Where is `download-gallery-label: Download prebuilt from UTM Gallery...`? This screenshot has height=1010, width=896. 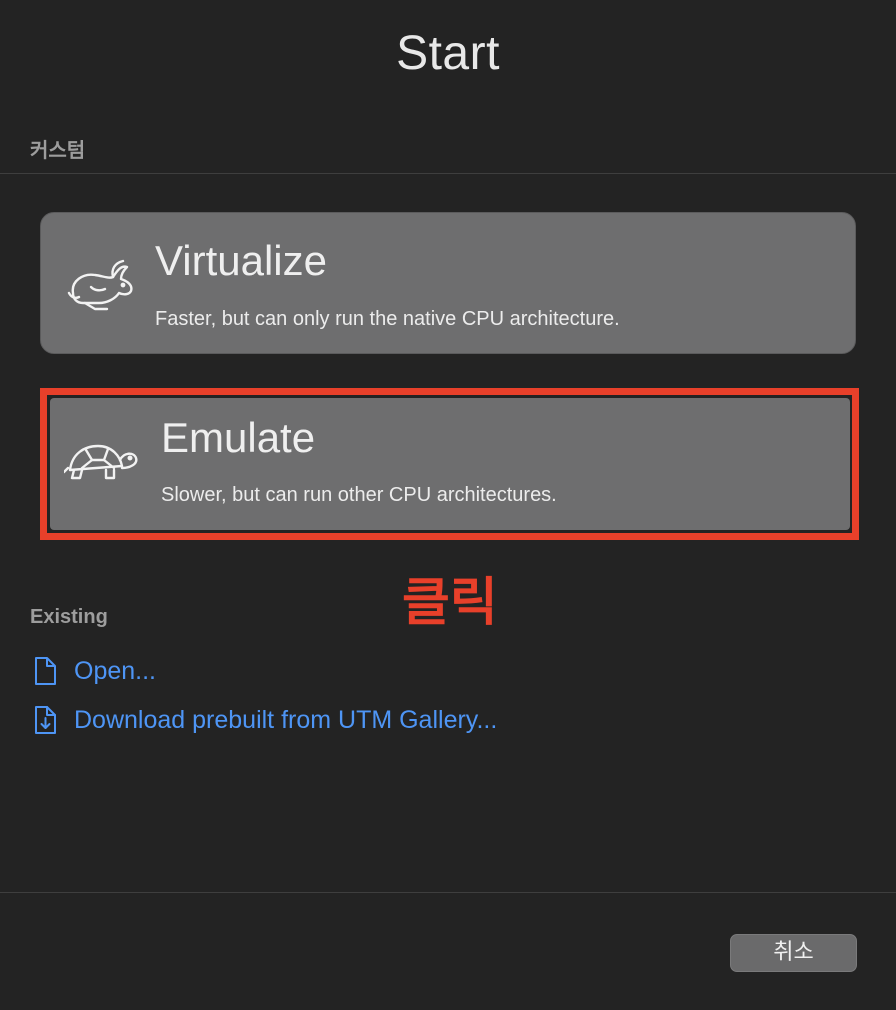 download-gallery-label: Download prebuilt from UTM Gallery... is located at coordinates (285, 720).